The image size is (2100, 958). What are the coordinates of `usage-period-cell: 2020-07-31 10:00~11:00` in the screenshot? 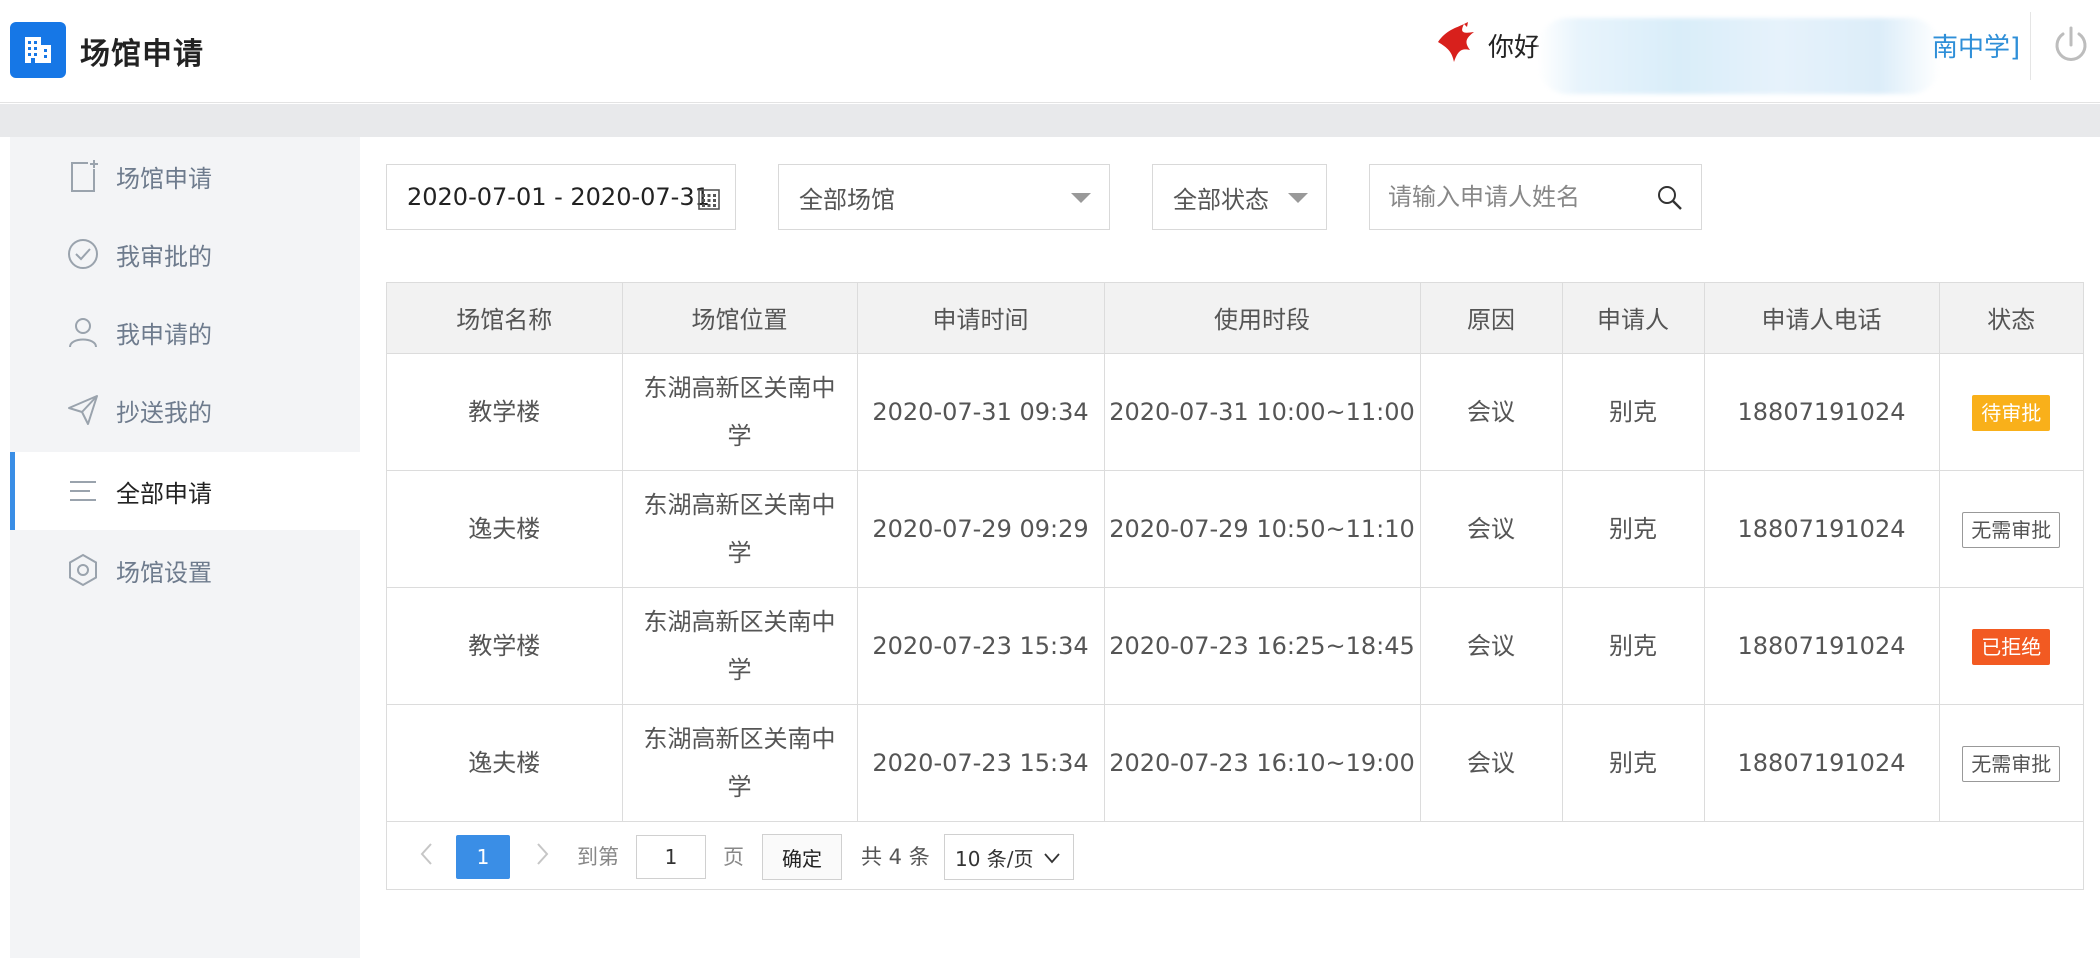 It's located at (1262, 412).